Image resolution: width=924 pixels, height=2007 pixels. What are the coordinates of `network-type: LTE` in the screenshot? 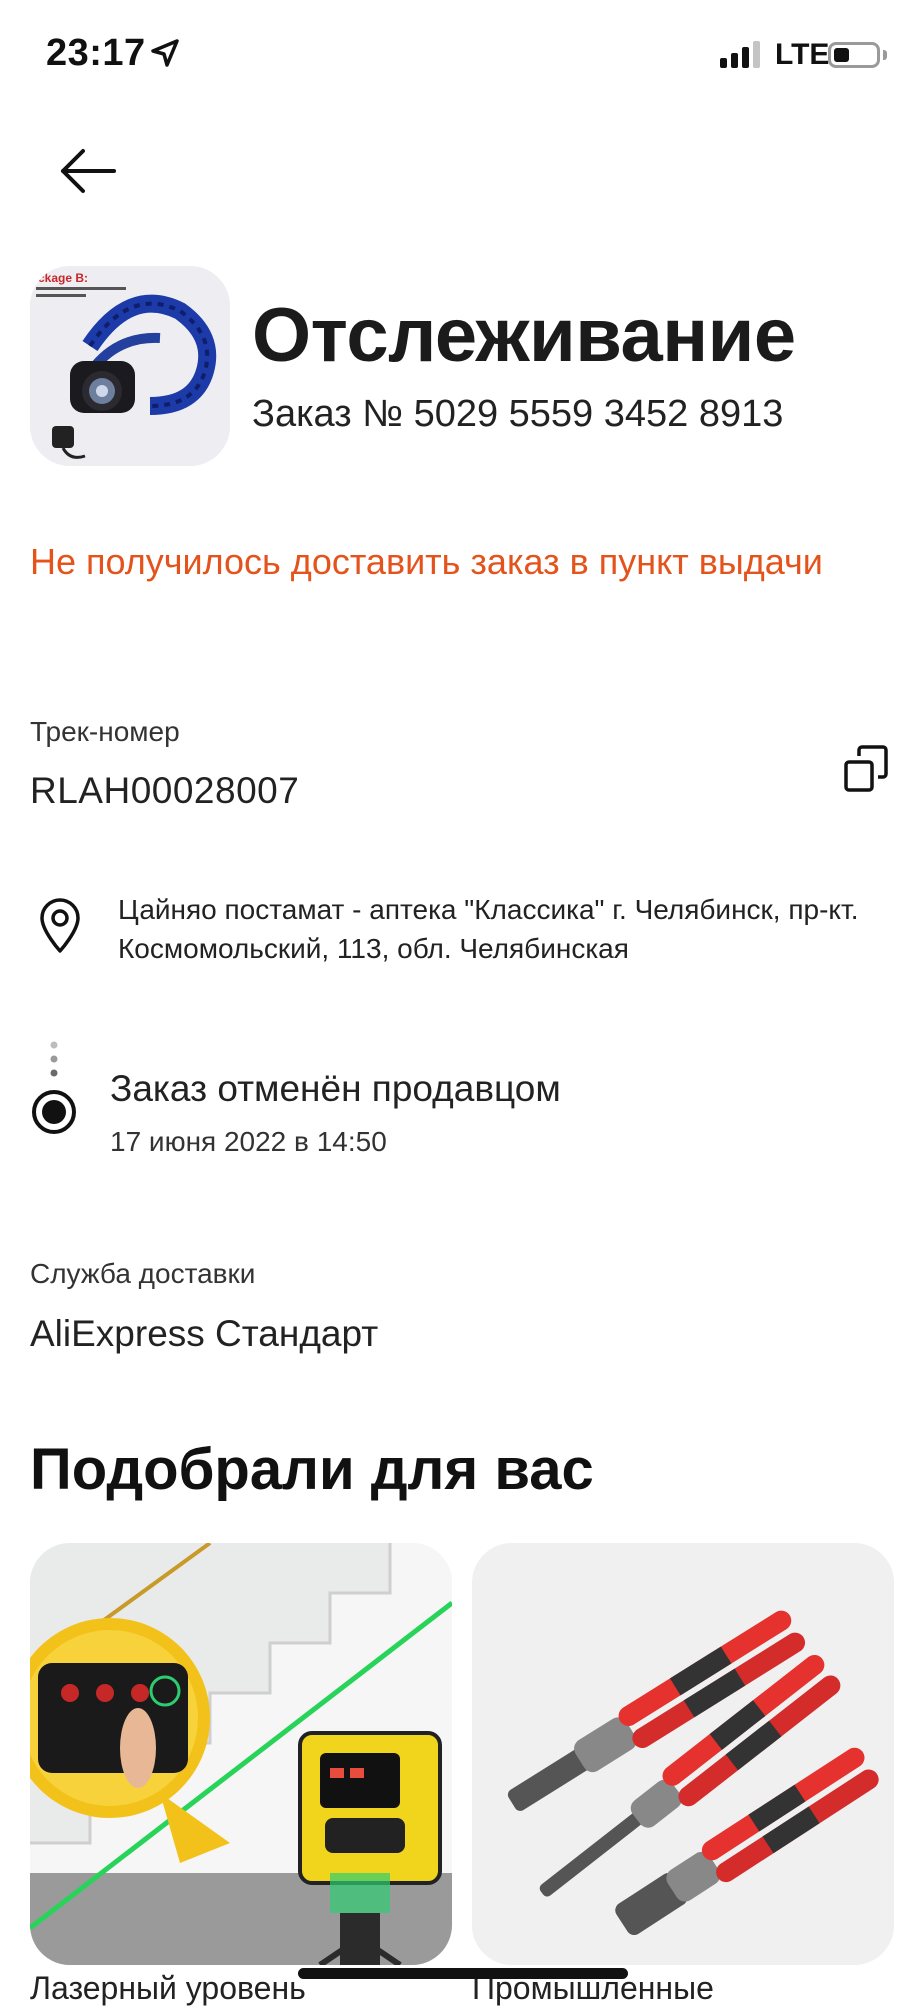 It's located at (802, 54).